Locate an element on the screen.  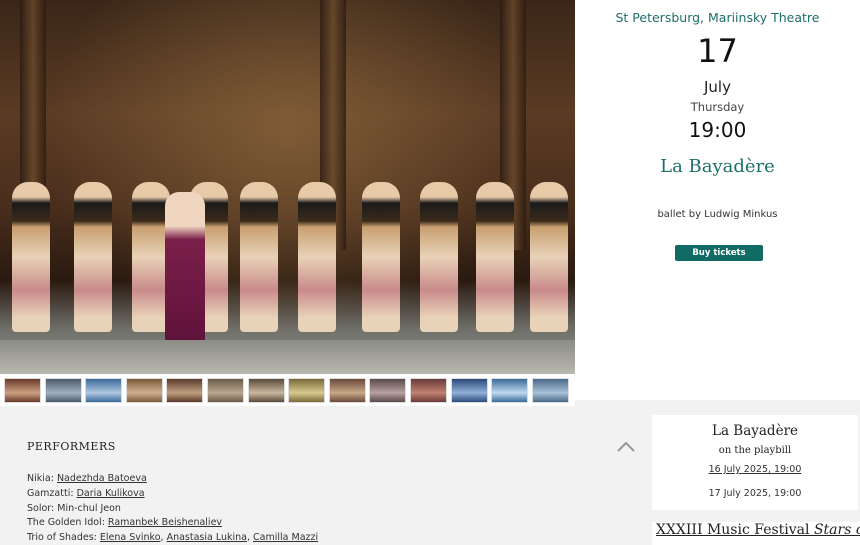
performer-name-link: Anastasia Lukina is located at coordinates (207, 537).